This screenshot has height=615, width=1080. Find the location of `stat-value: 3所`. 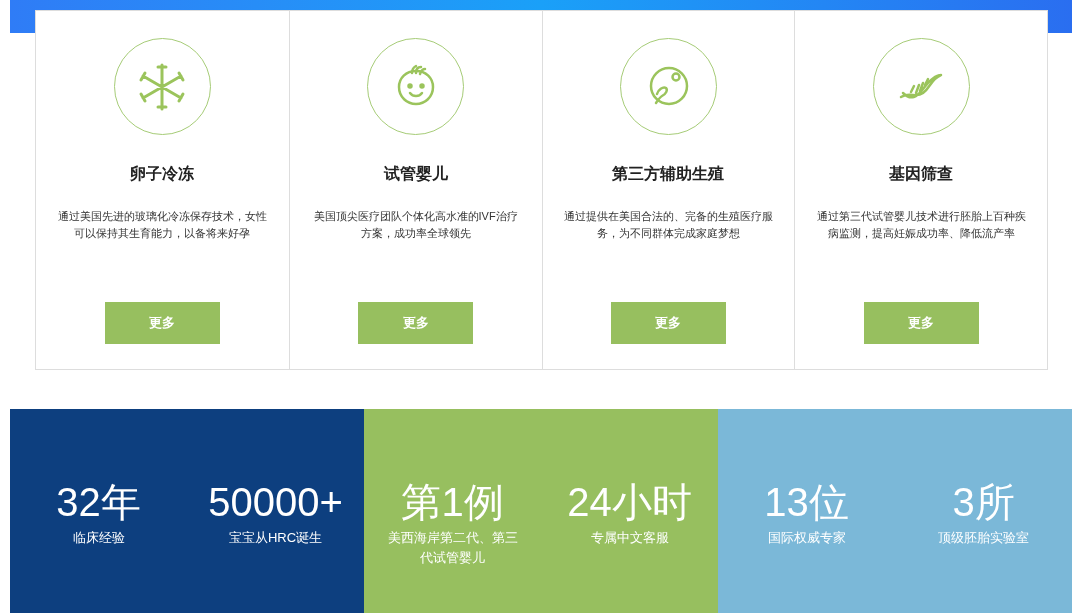

stat-value: 3所 is located at coordinates (983, 502).